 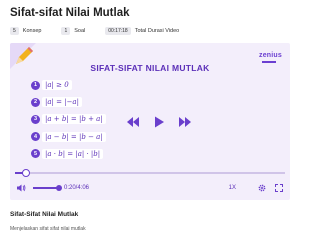 I want to click on duration-badge: 00:17:18, so click(x=118, y=31).